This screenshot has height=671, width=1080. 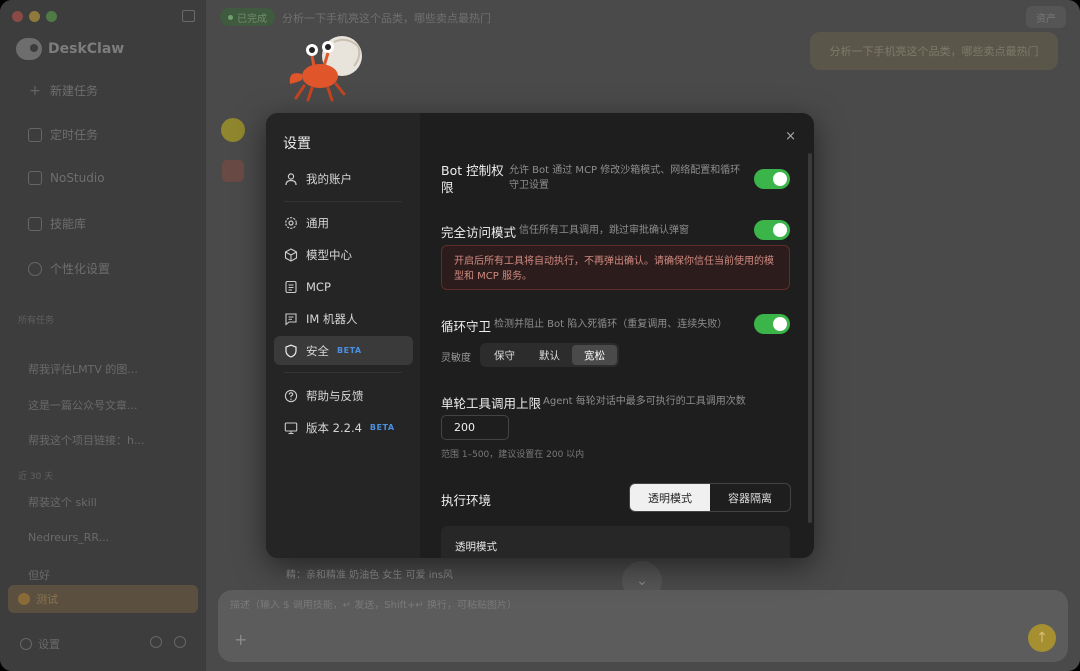 What do you see at coordinates (642, 581) in the screenshot?
I see `chevron-down-icon: ⌄` at bounding box center [642, 581].